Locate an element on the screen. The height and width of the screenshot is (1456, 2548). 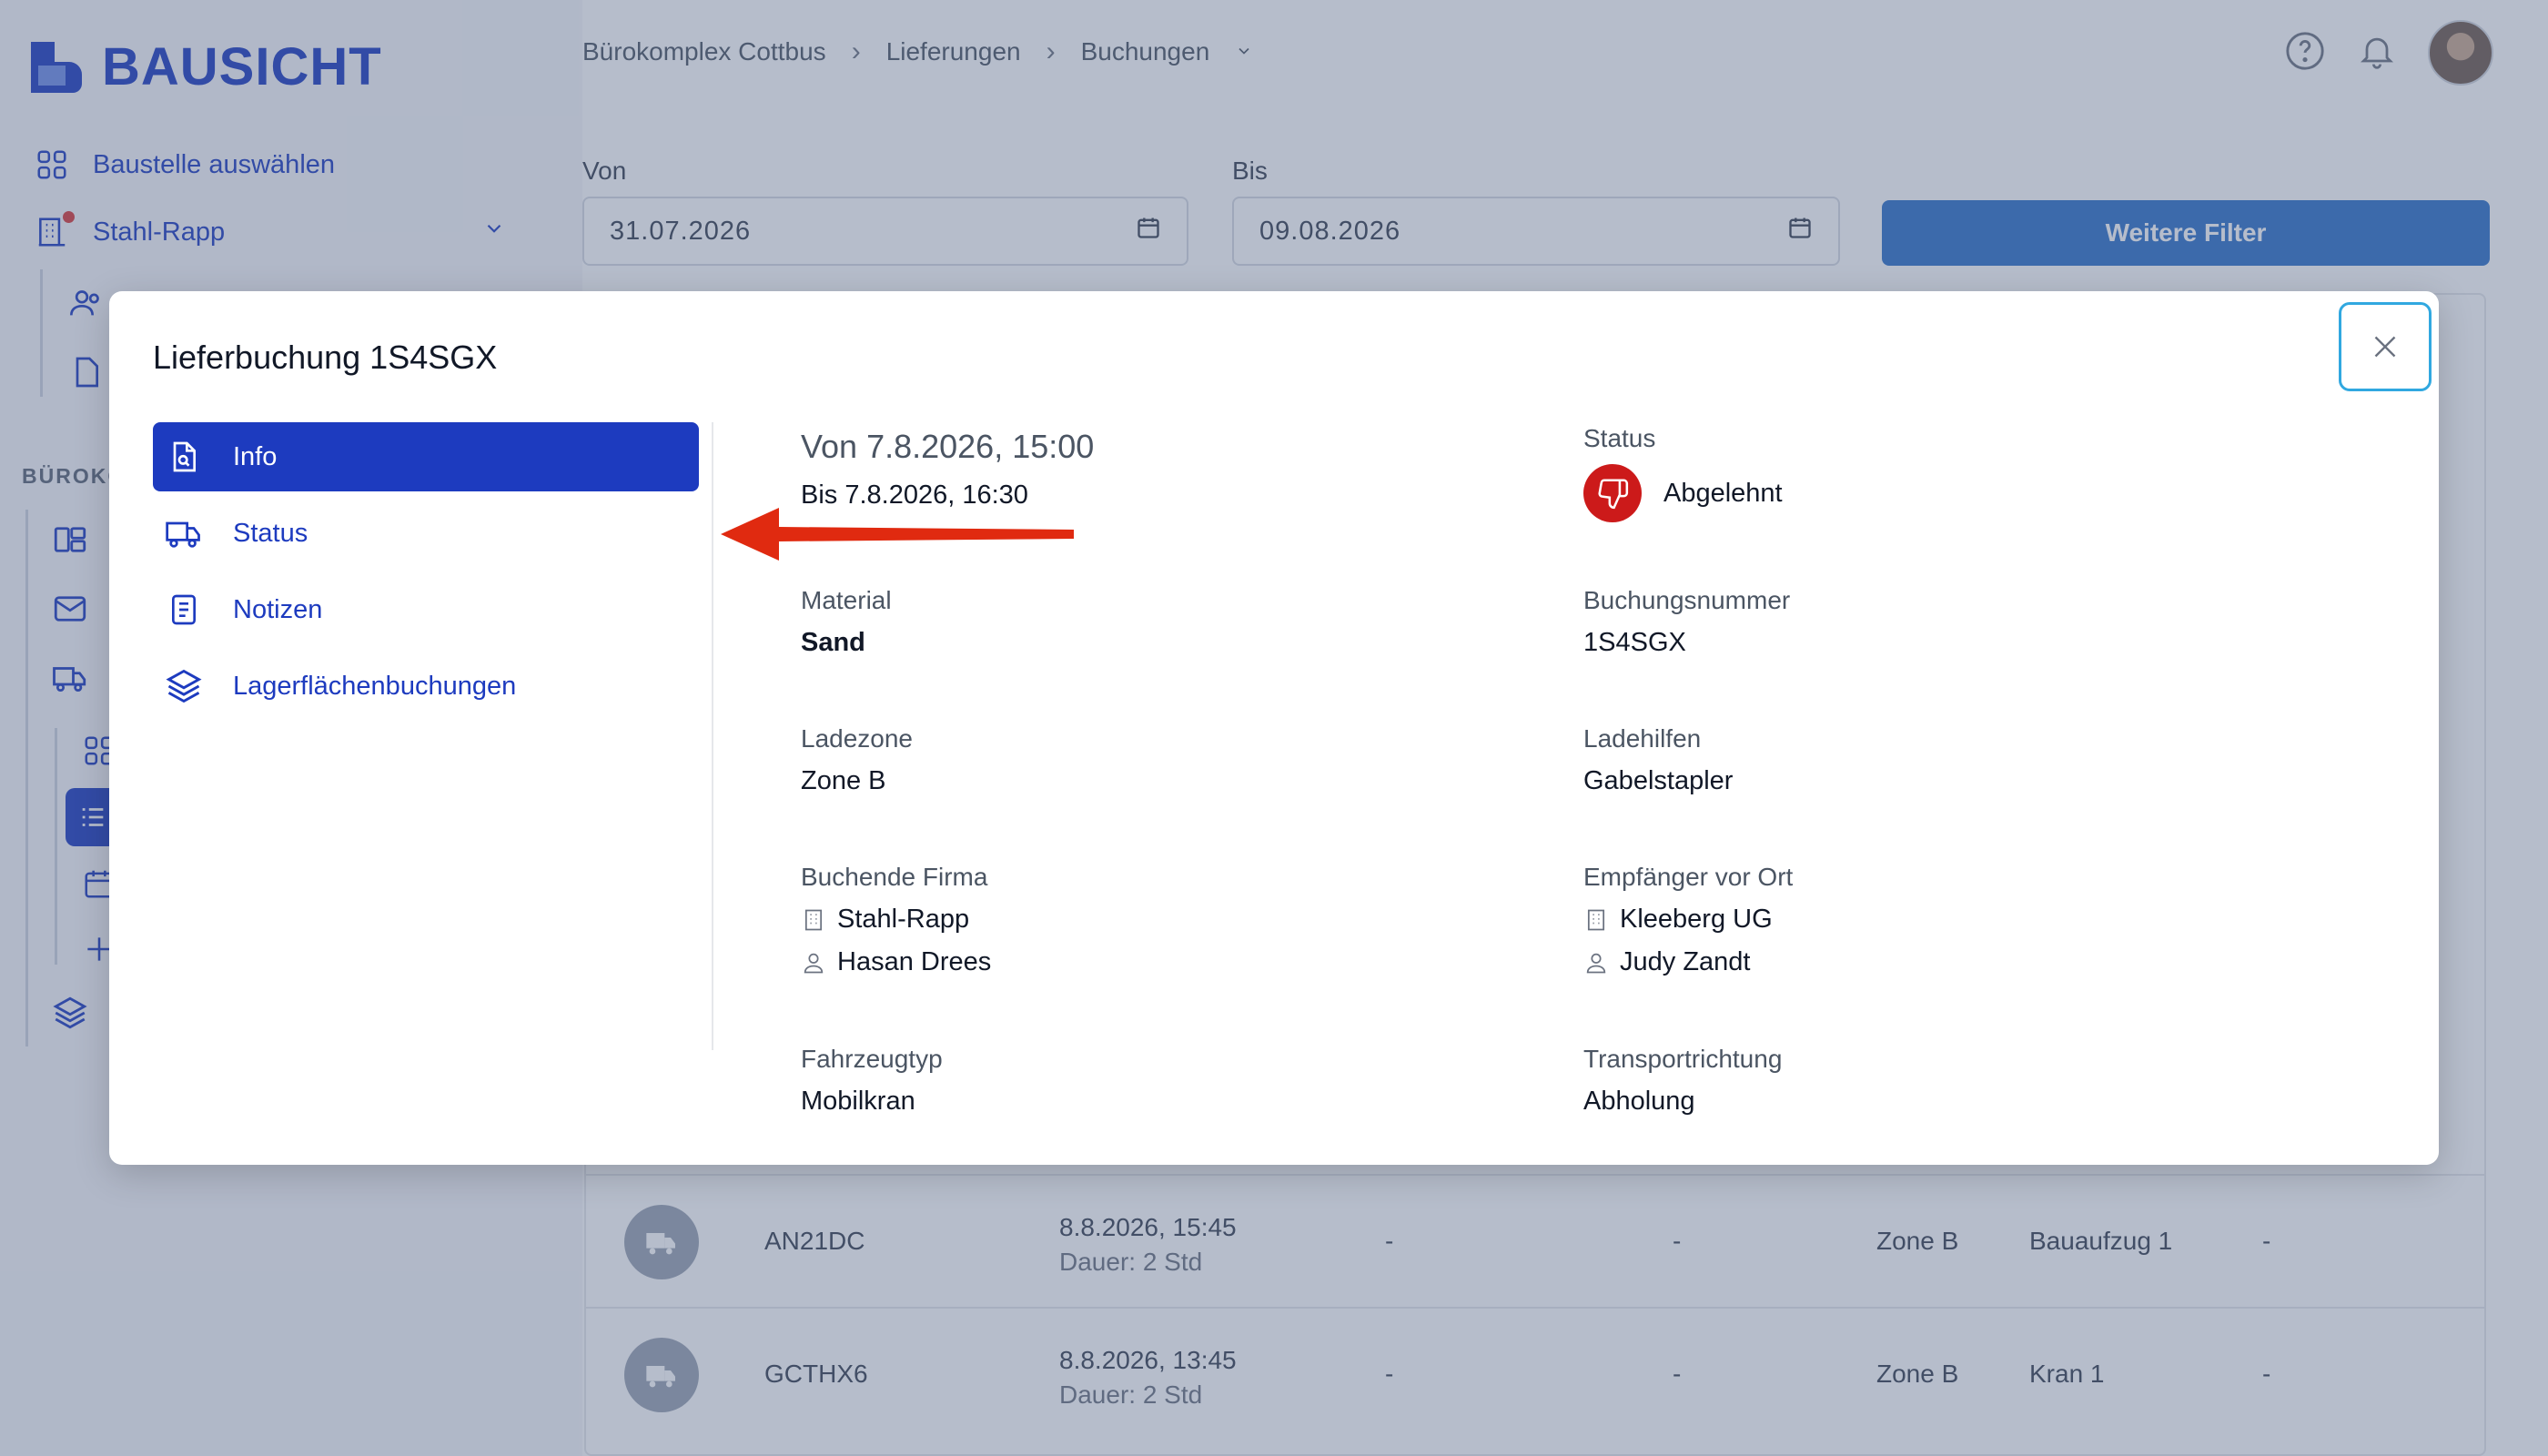
recipient-company-row: Kleeberg UG is located at coordinates (1688, 920).